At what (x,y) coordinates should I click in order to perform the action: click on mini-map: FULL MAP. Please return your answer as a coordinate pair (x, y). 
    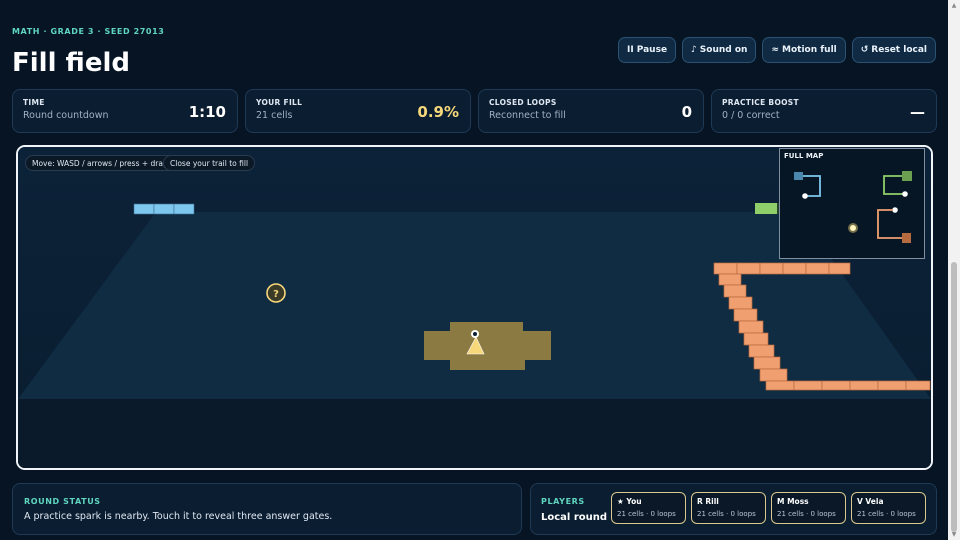
    Looking at the image, I should click on (852, 203).